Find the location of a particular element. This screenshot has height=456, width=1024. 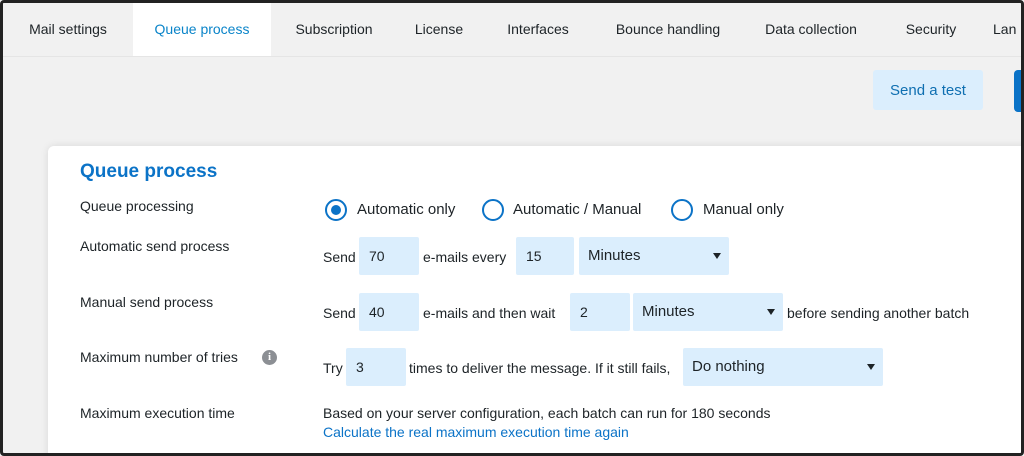

radio-automatic-manual is located at coordinates (493, 210).